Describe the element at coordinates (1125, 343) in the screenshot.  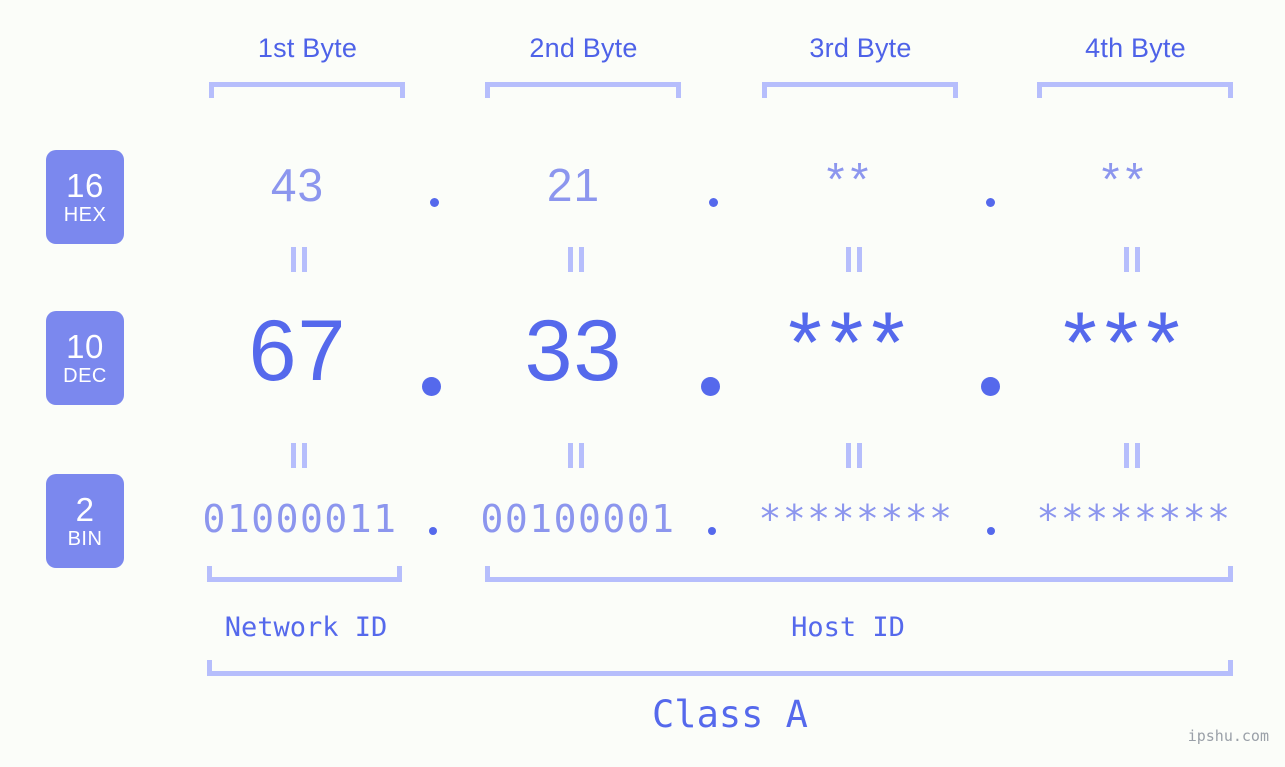
I see `dec-value-byte-4: ***` at that location.